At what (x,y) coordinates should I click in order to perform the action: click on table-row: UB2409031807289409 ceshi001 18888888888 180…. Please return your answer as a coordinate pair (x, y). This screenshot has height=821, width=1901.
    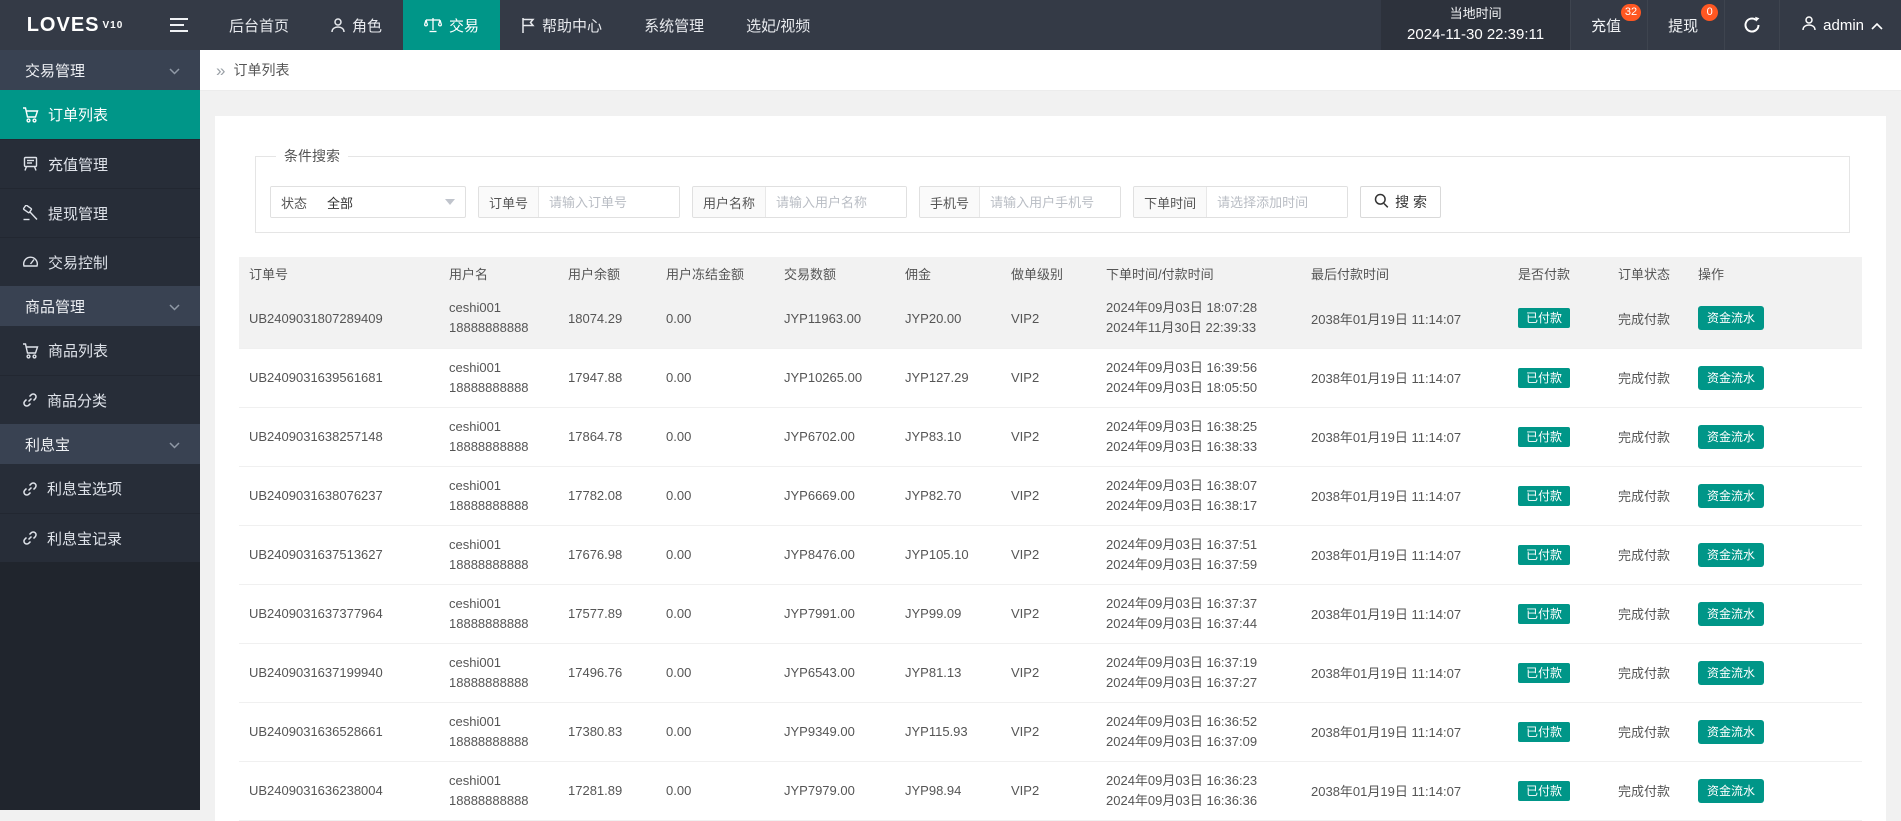
    Looking at the image, I should click on (1050, 319).